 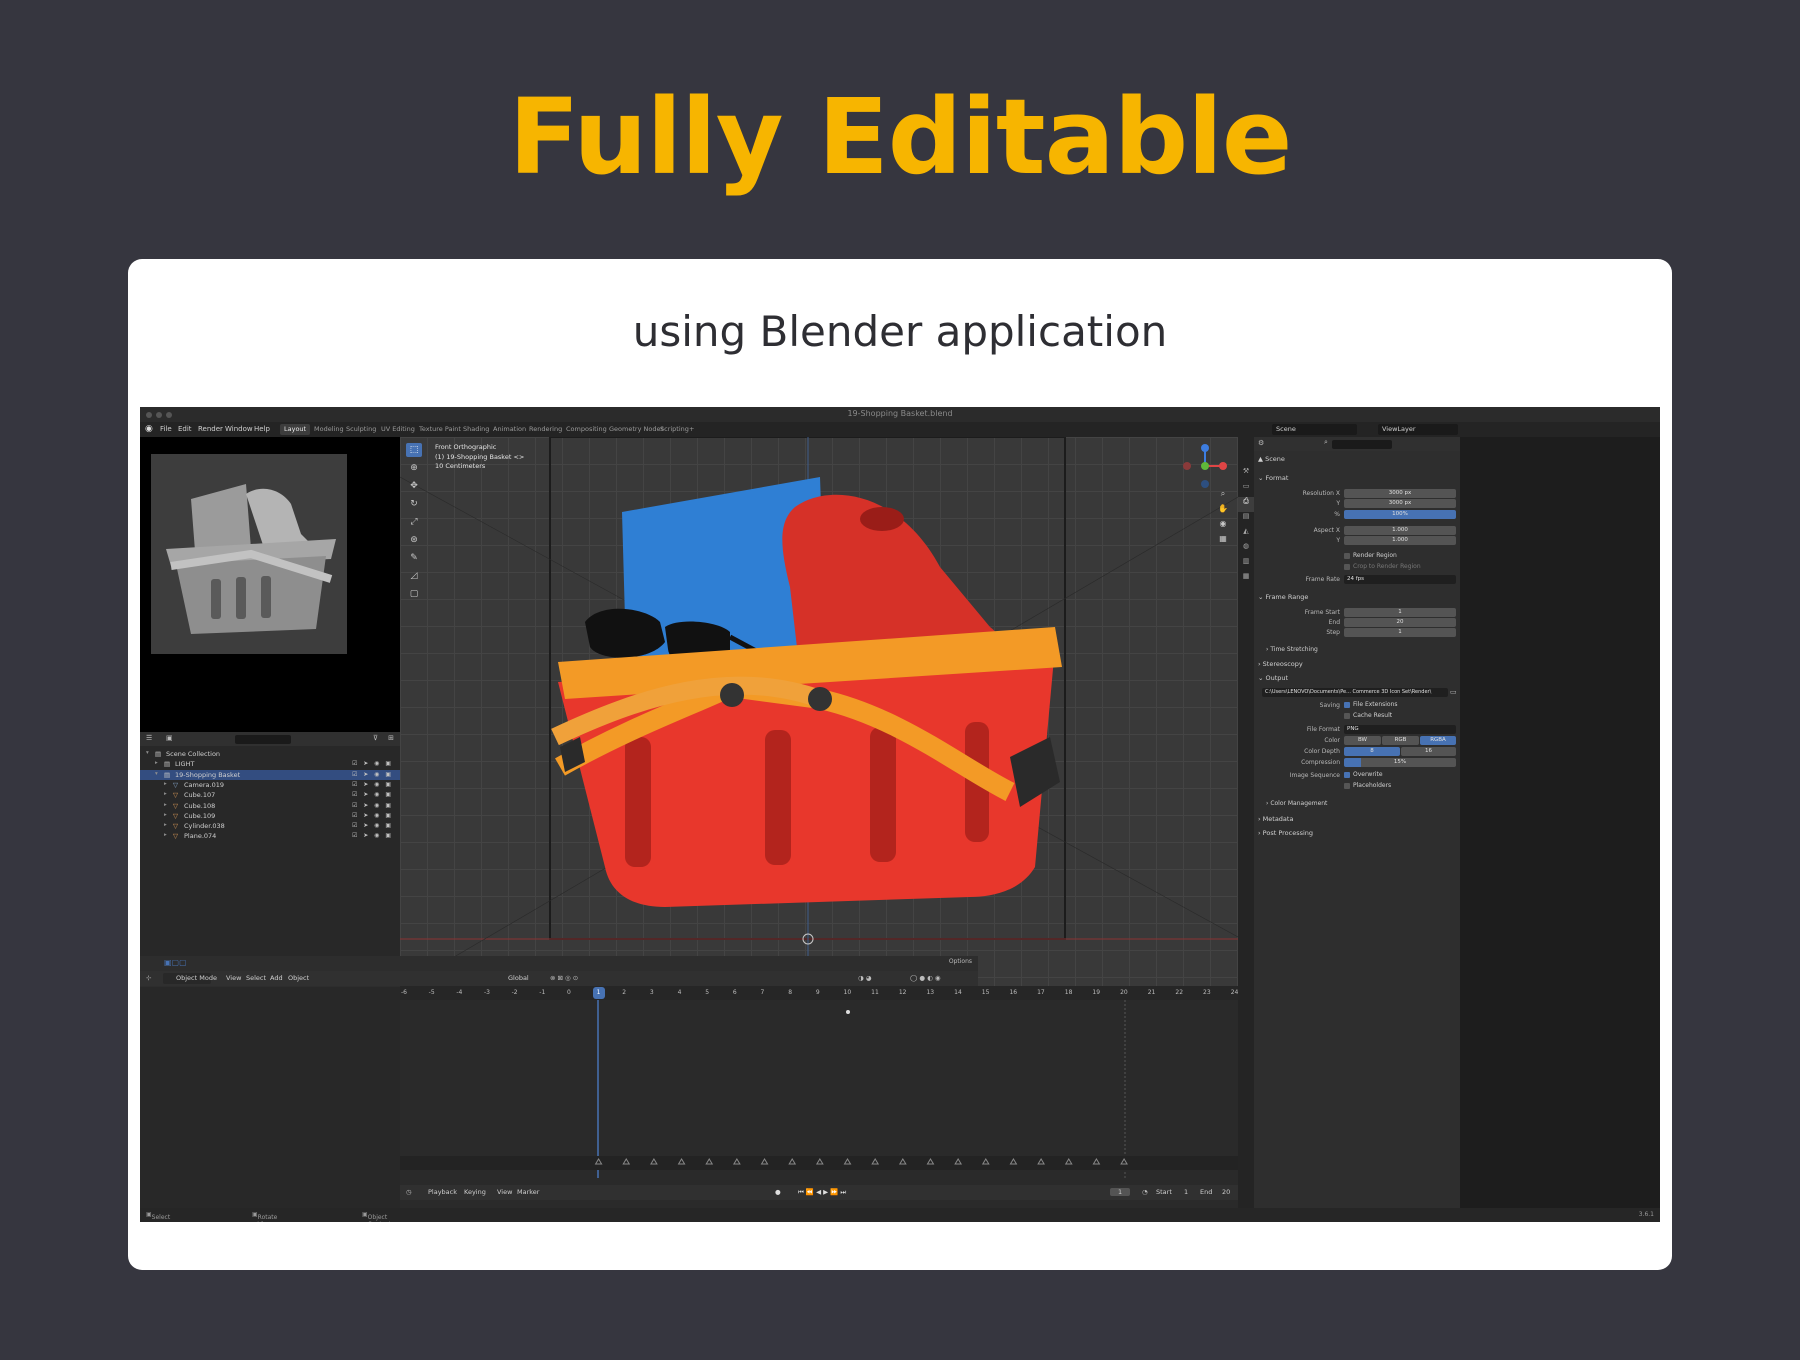 What do you see at coordinates (1223, 496) in the screenshot?
I see `zoom-icon: ⌕` at bounding box center [1223, 496].